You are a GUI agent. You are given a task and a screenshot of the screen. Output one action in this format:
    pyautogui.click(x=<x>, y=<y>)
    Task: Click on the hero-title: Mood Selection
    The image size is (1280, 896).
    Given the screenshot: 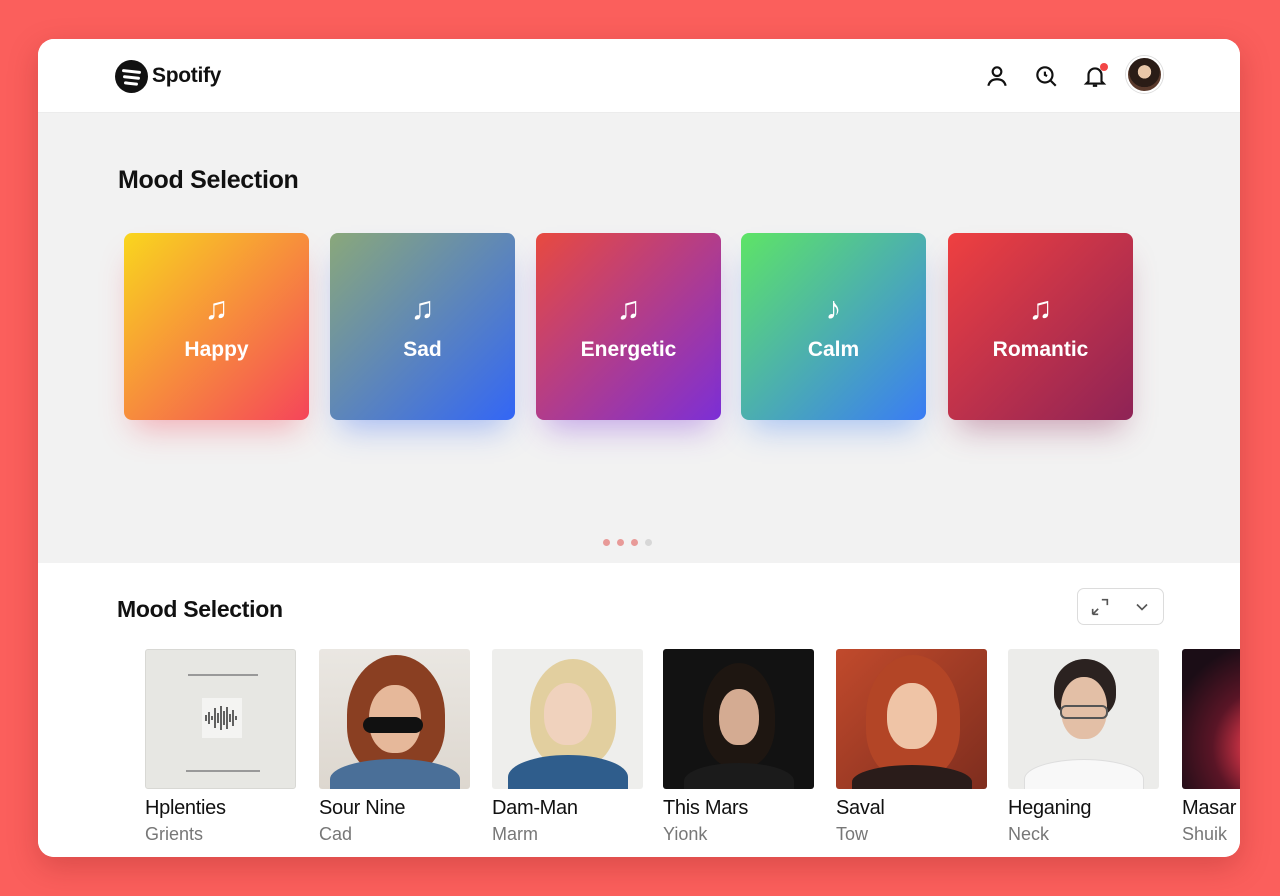 What is the action you would take?
    pyautogui.click(x=208, y=180)
    